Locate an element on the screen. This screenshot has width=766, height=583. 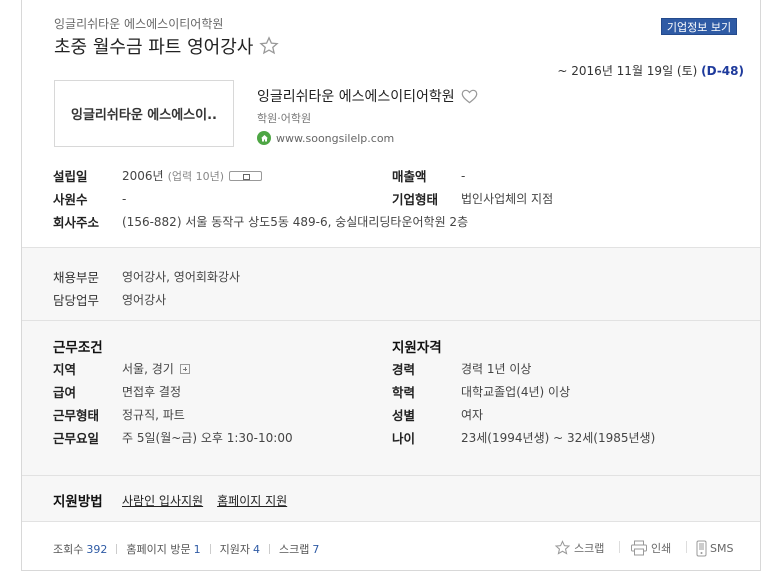
deadline-date: ~ 2016년 11월 19일 (토) is located at coordinates (627, 71).